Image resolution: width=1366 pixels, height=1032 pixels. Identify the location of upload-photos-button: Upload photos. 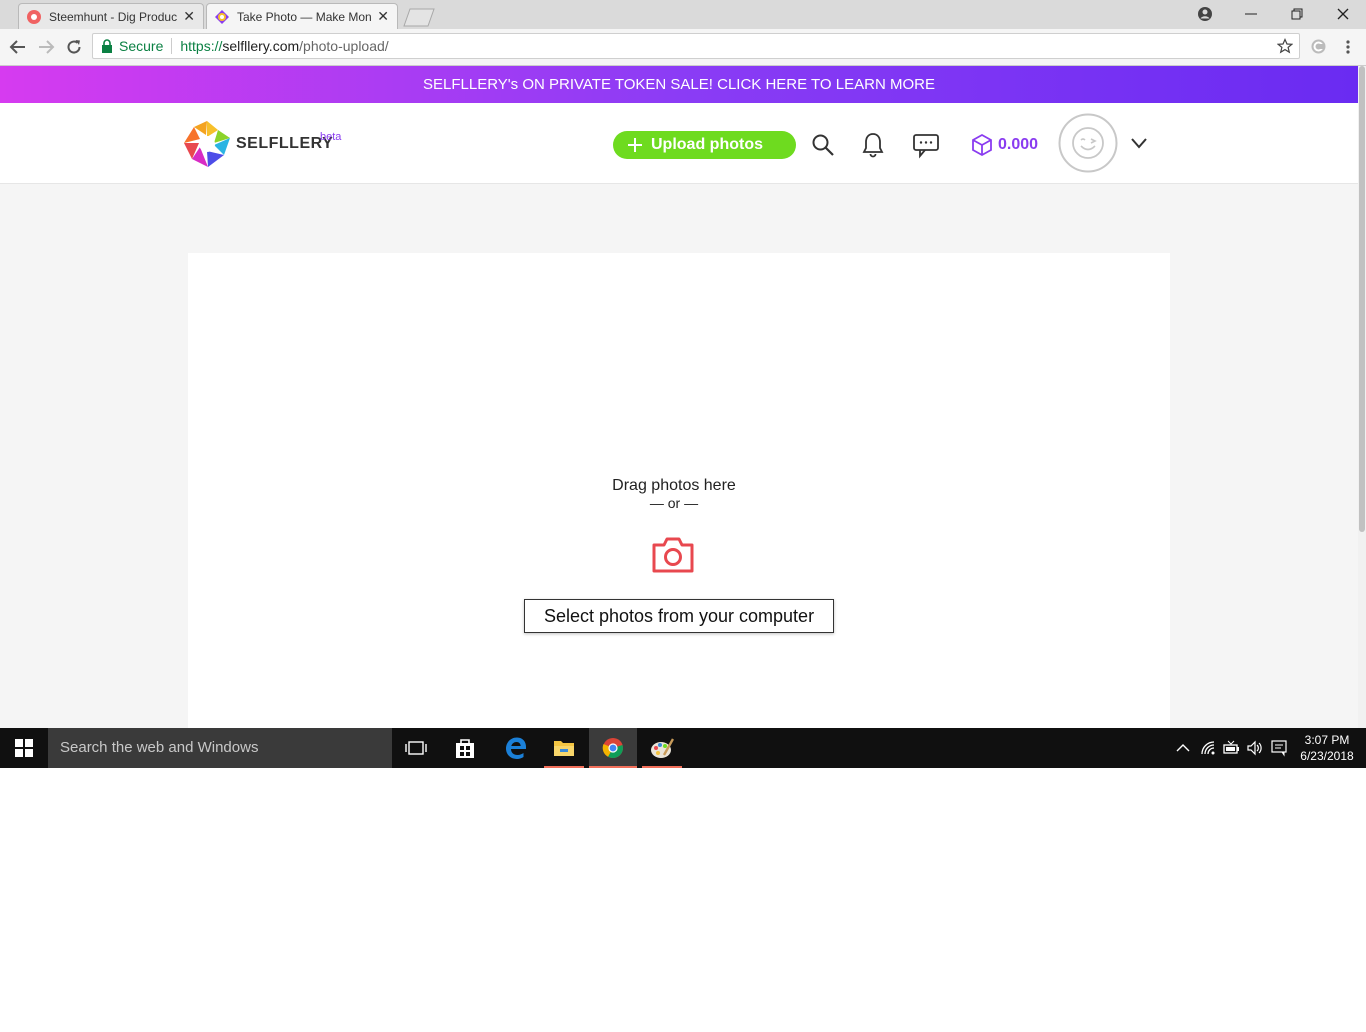
(704, 145).